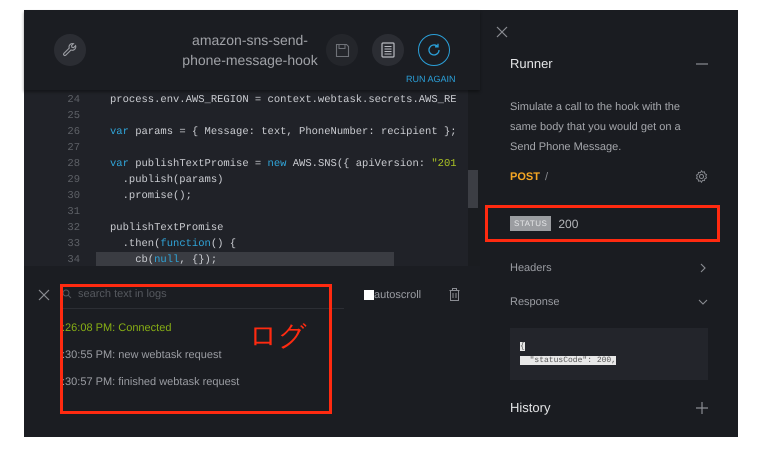  I want to click on plus-icon, so click(702, 408).